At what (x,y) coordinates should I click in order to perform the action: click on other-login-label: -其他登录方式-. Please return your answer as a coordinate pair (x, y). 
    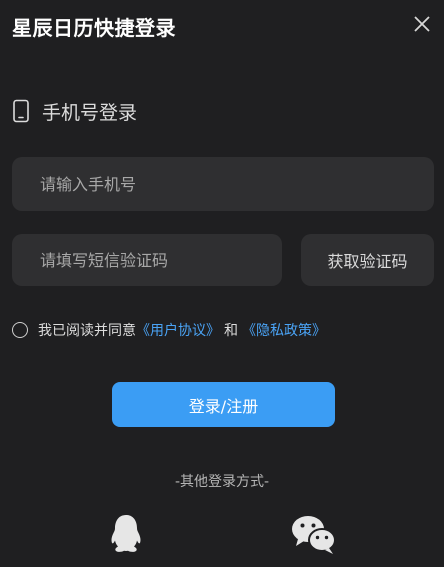
    Looking at the image, I should click on (222, 482).